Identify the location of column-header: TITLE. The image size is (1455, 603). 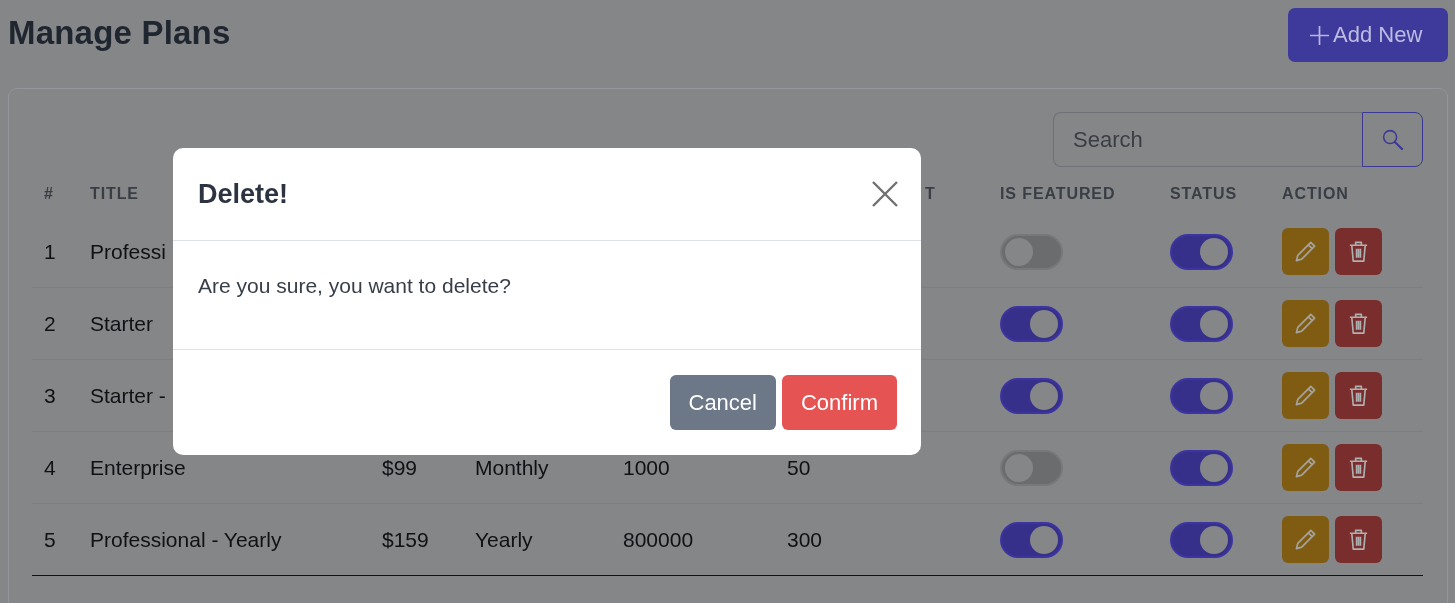
(114, 194).